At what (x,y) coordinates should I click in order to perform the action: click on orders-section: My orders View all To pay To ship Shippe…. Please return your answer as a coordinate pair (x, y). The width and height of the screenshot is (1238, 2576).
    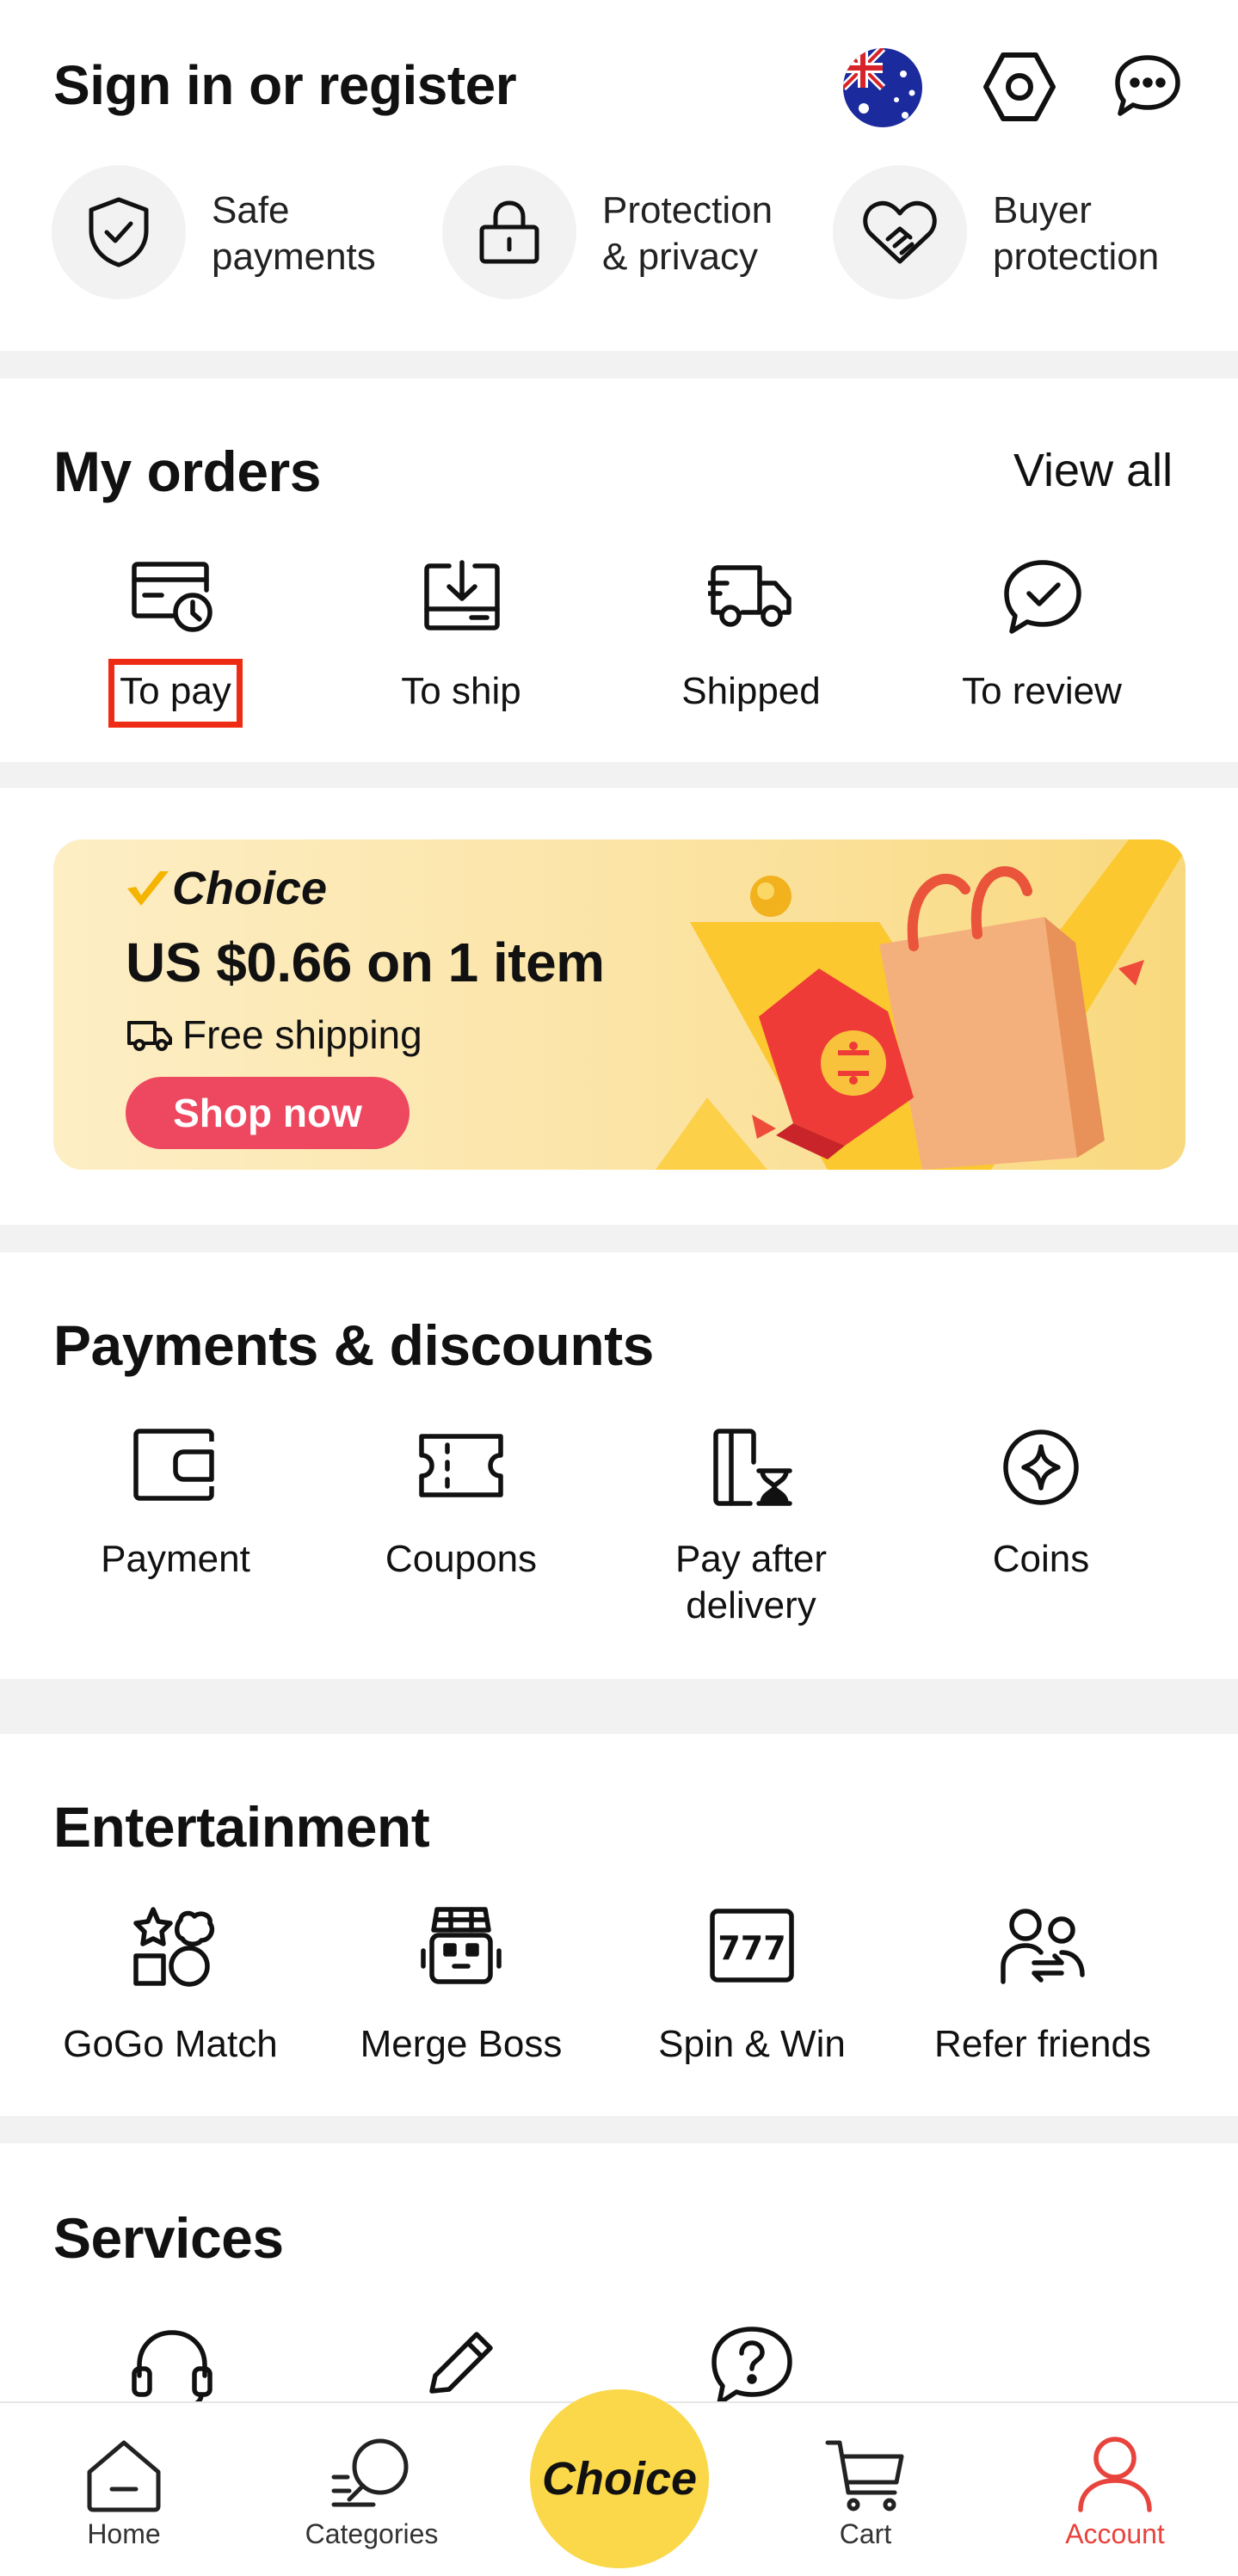
    Looking at the image, I should click on (619, 570).